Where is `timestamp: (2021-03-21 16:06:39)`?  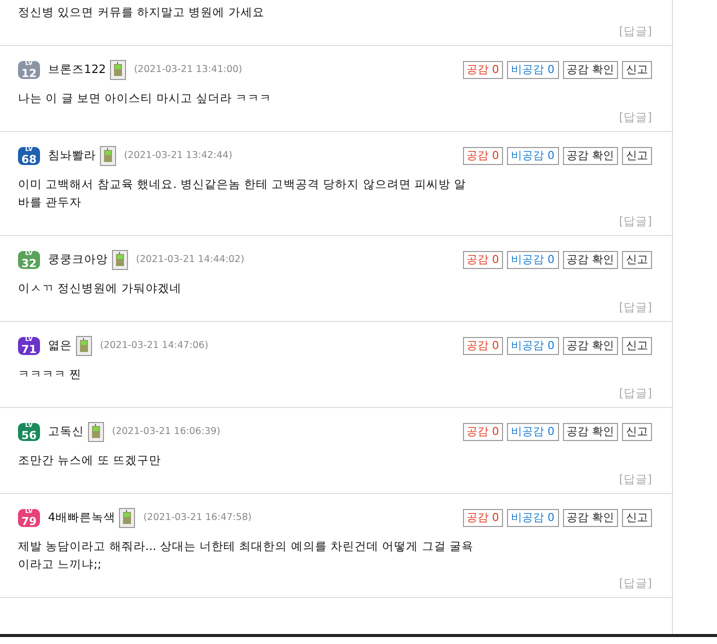
timestamp: (2021-03-21 16:06:39) is located at coordinates (166, 431).